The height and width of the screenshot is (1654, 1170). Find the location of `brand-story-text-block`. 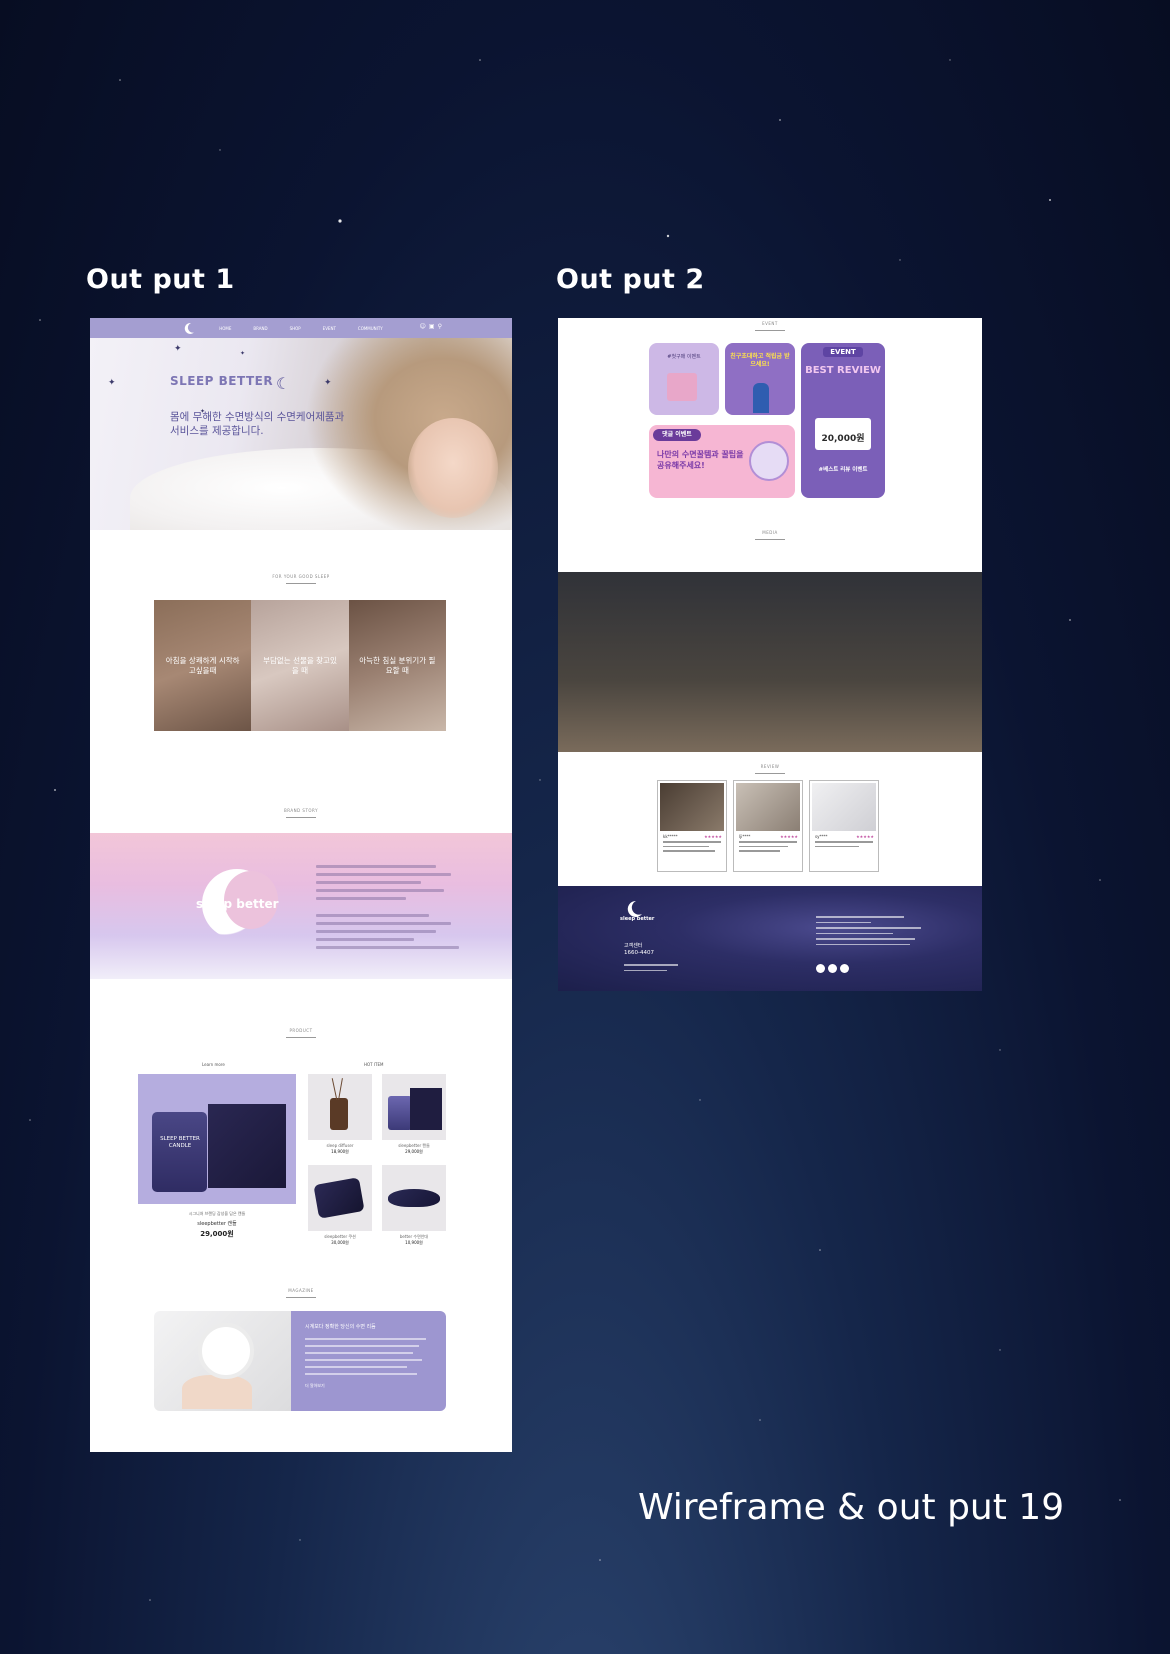

brand-story-text-block is located at coordinates (391, 909).